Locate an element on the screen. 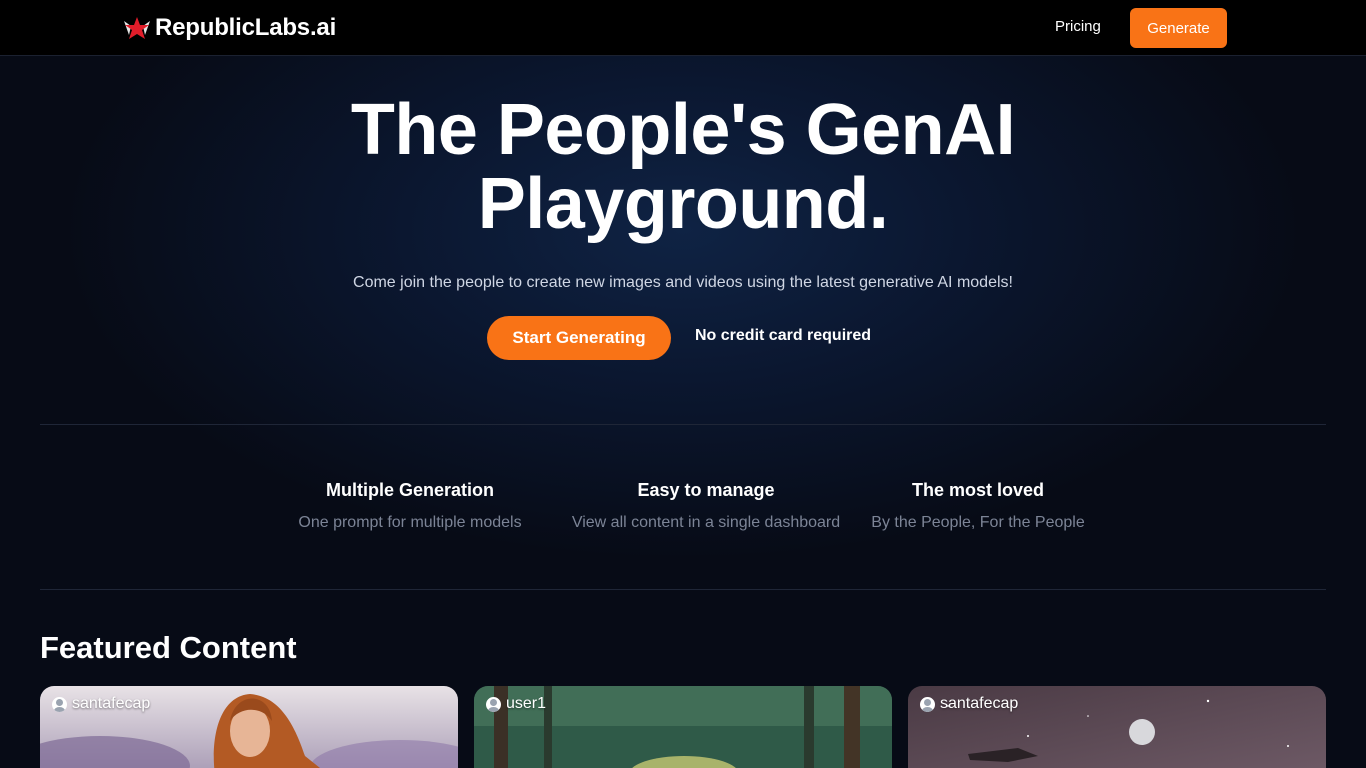 This screenshot has height=768, width=1366. no-credit-card-note: No credit card required is located at coordinates (783, 335).